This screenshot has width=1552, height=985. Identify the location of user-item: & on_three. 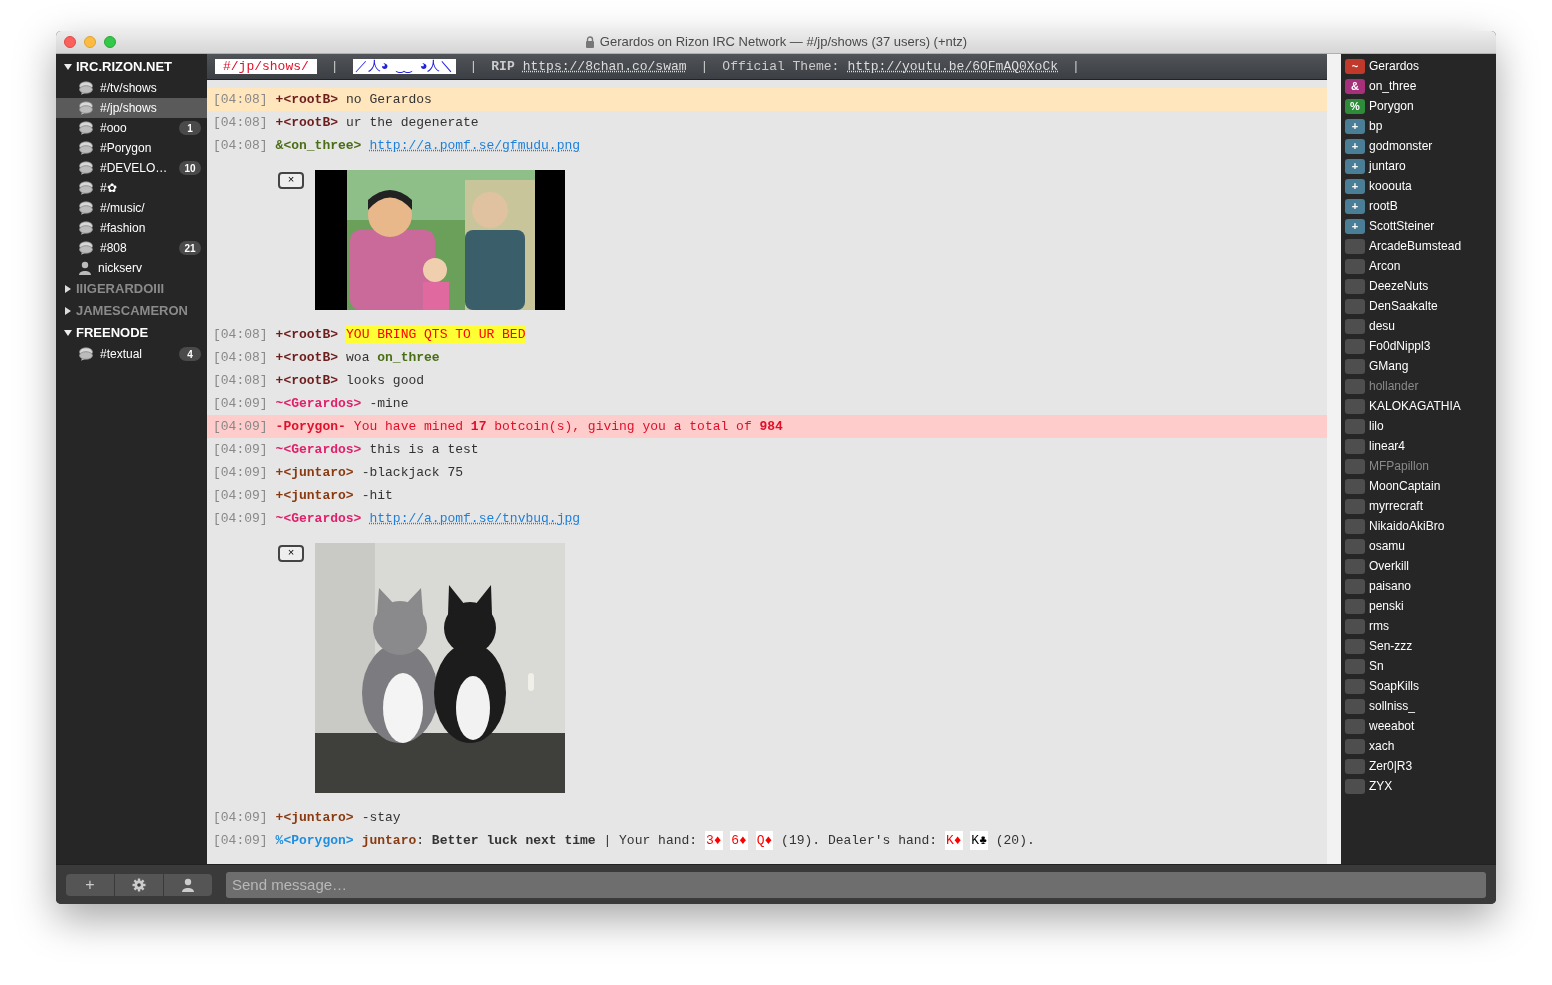
(1420, 86).